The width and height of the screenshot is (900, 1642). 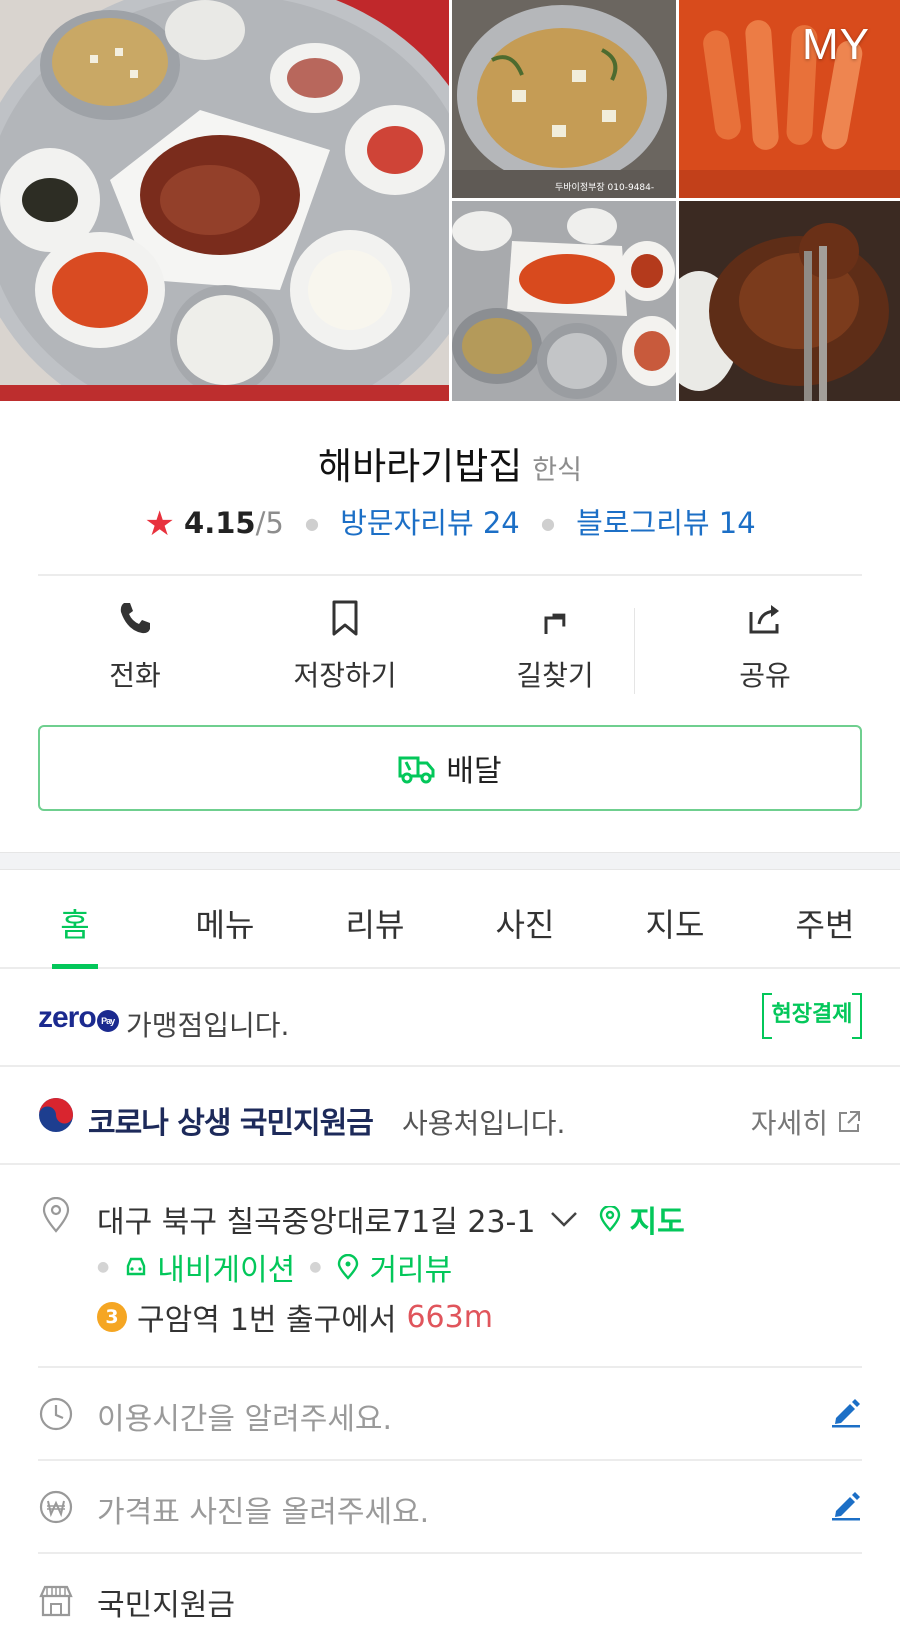 I want to click on tab-nearby: 주변, so click(x=825, y=918).